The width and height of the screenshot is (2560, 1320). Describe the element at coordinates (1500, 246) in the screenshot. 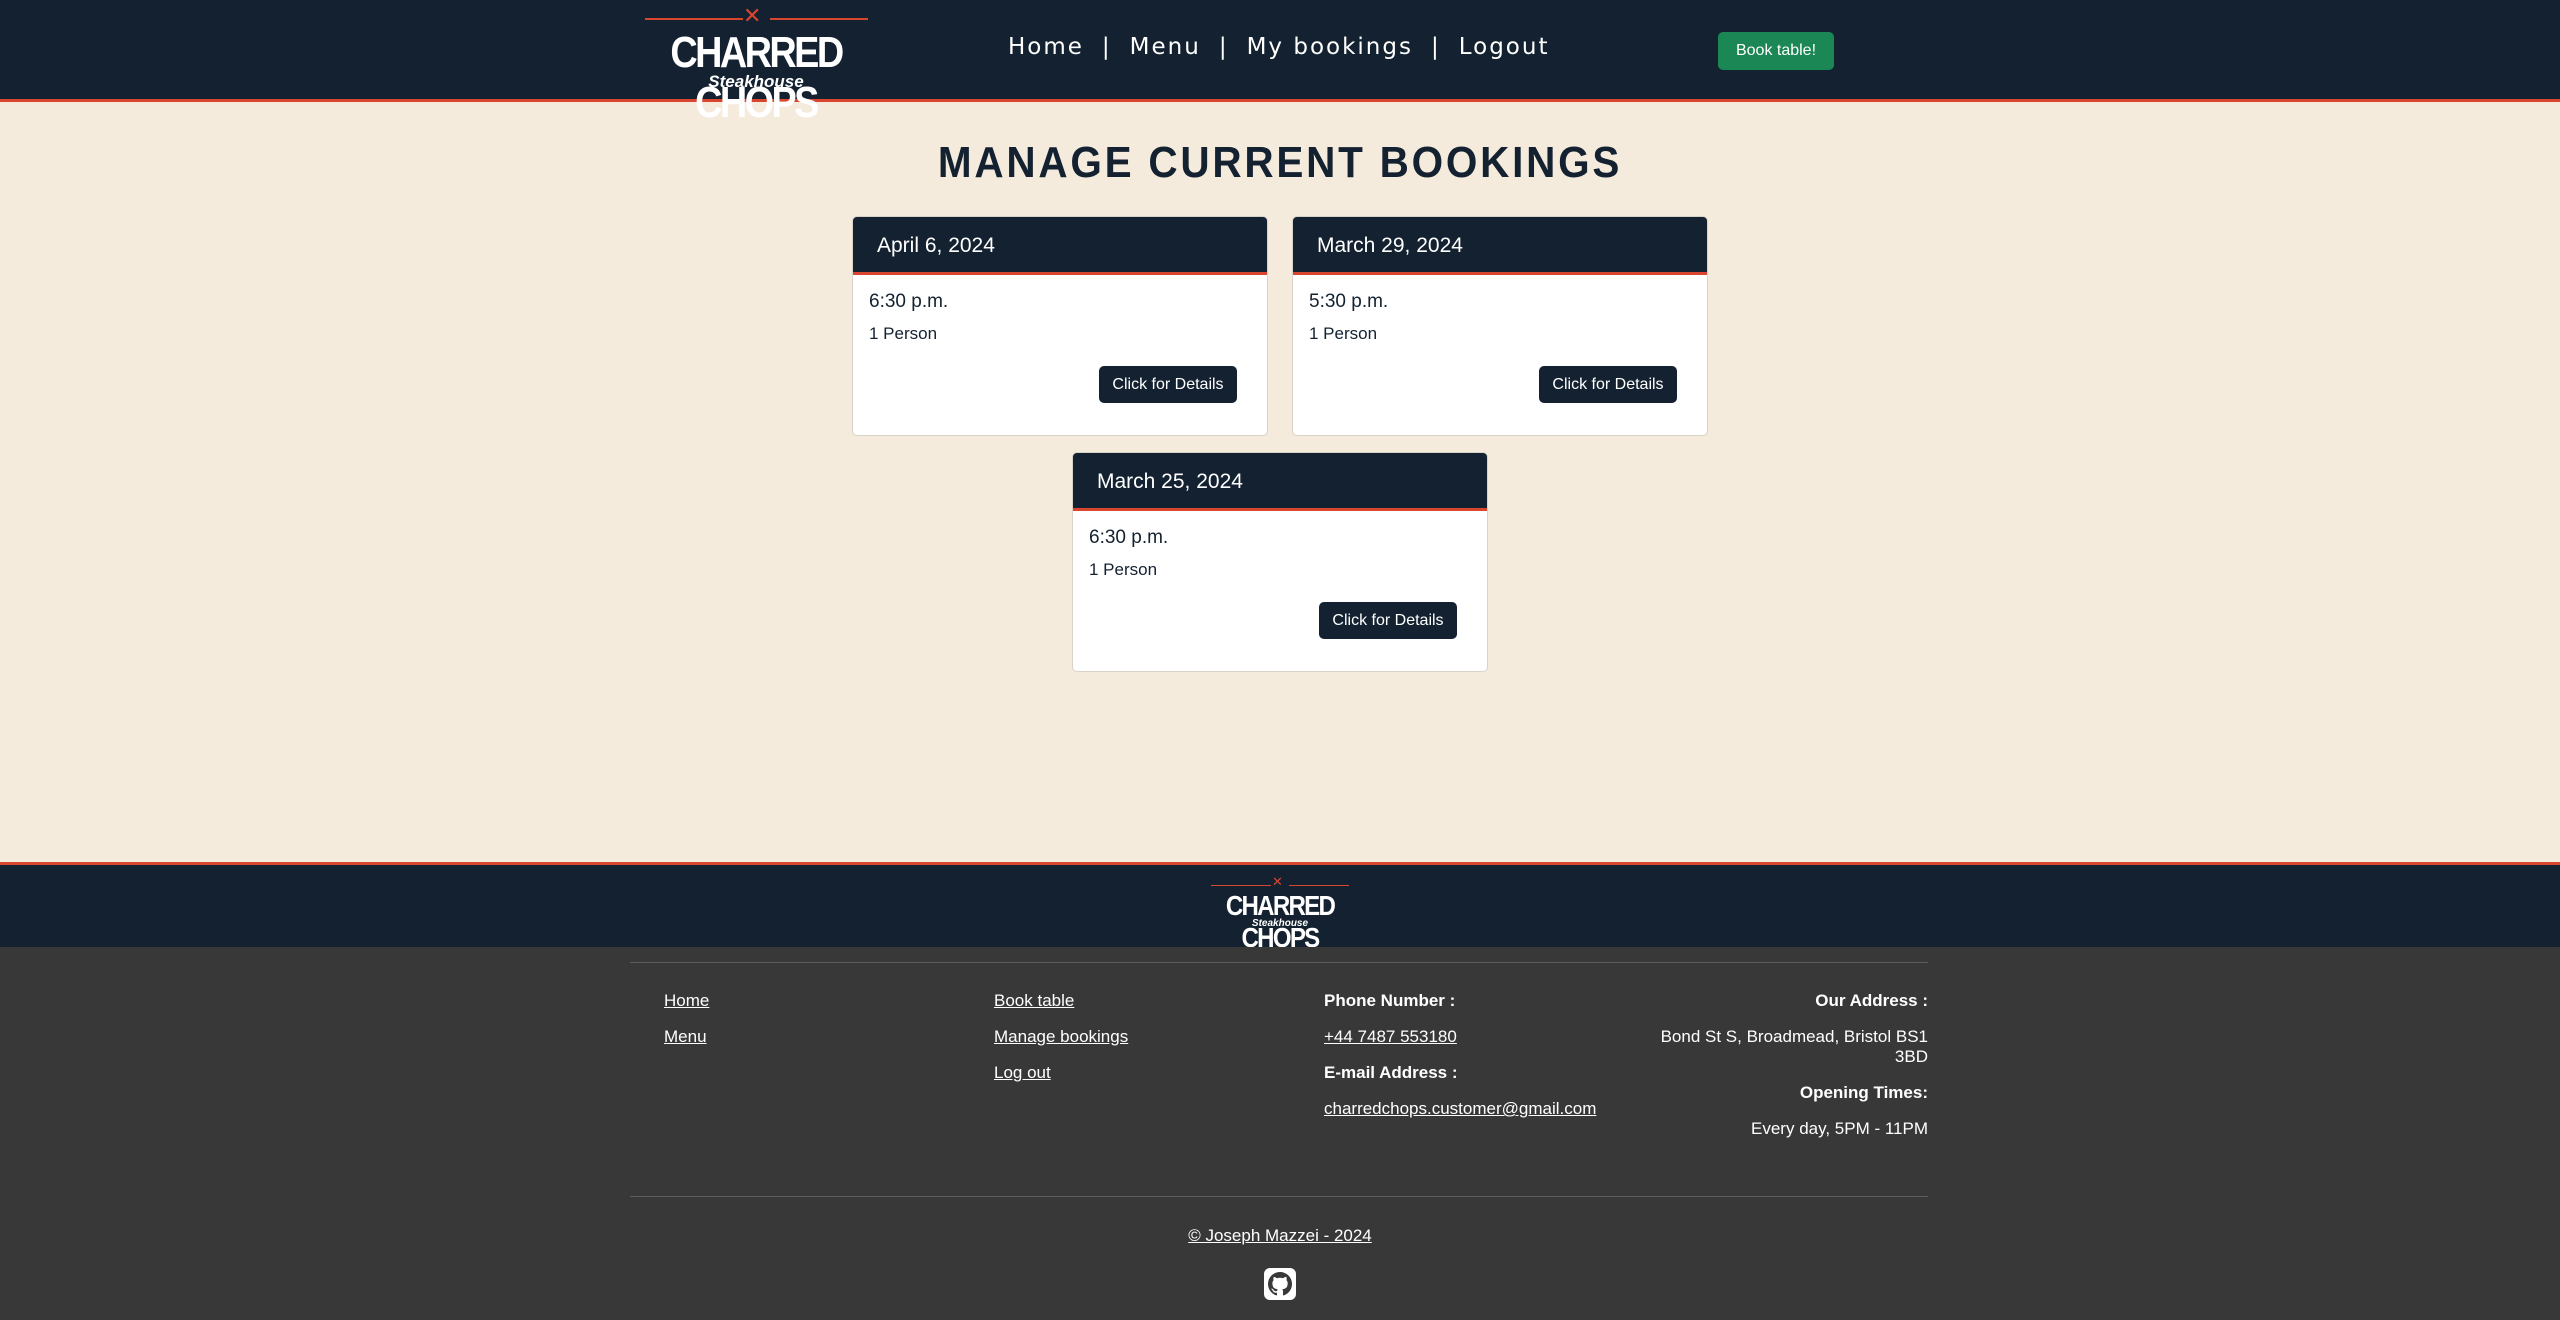

I see `booking-date: March 29, 2024` at that location.